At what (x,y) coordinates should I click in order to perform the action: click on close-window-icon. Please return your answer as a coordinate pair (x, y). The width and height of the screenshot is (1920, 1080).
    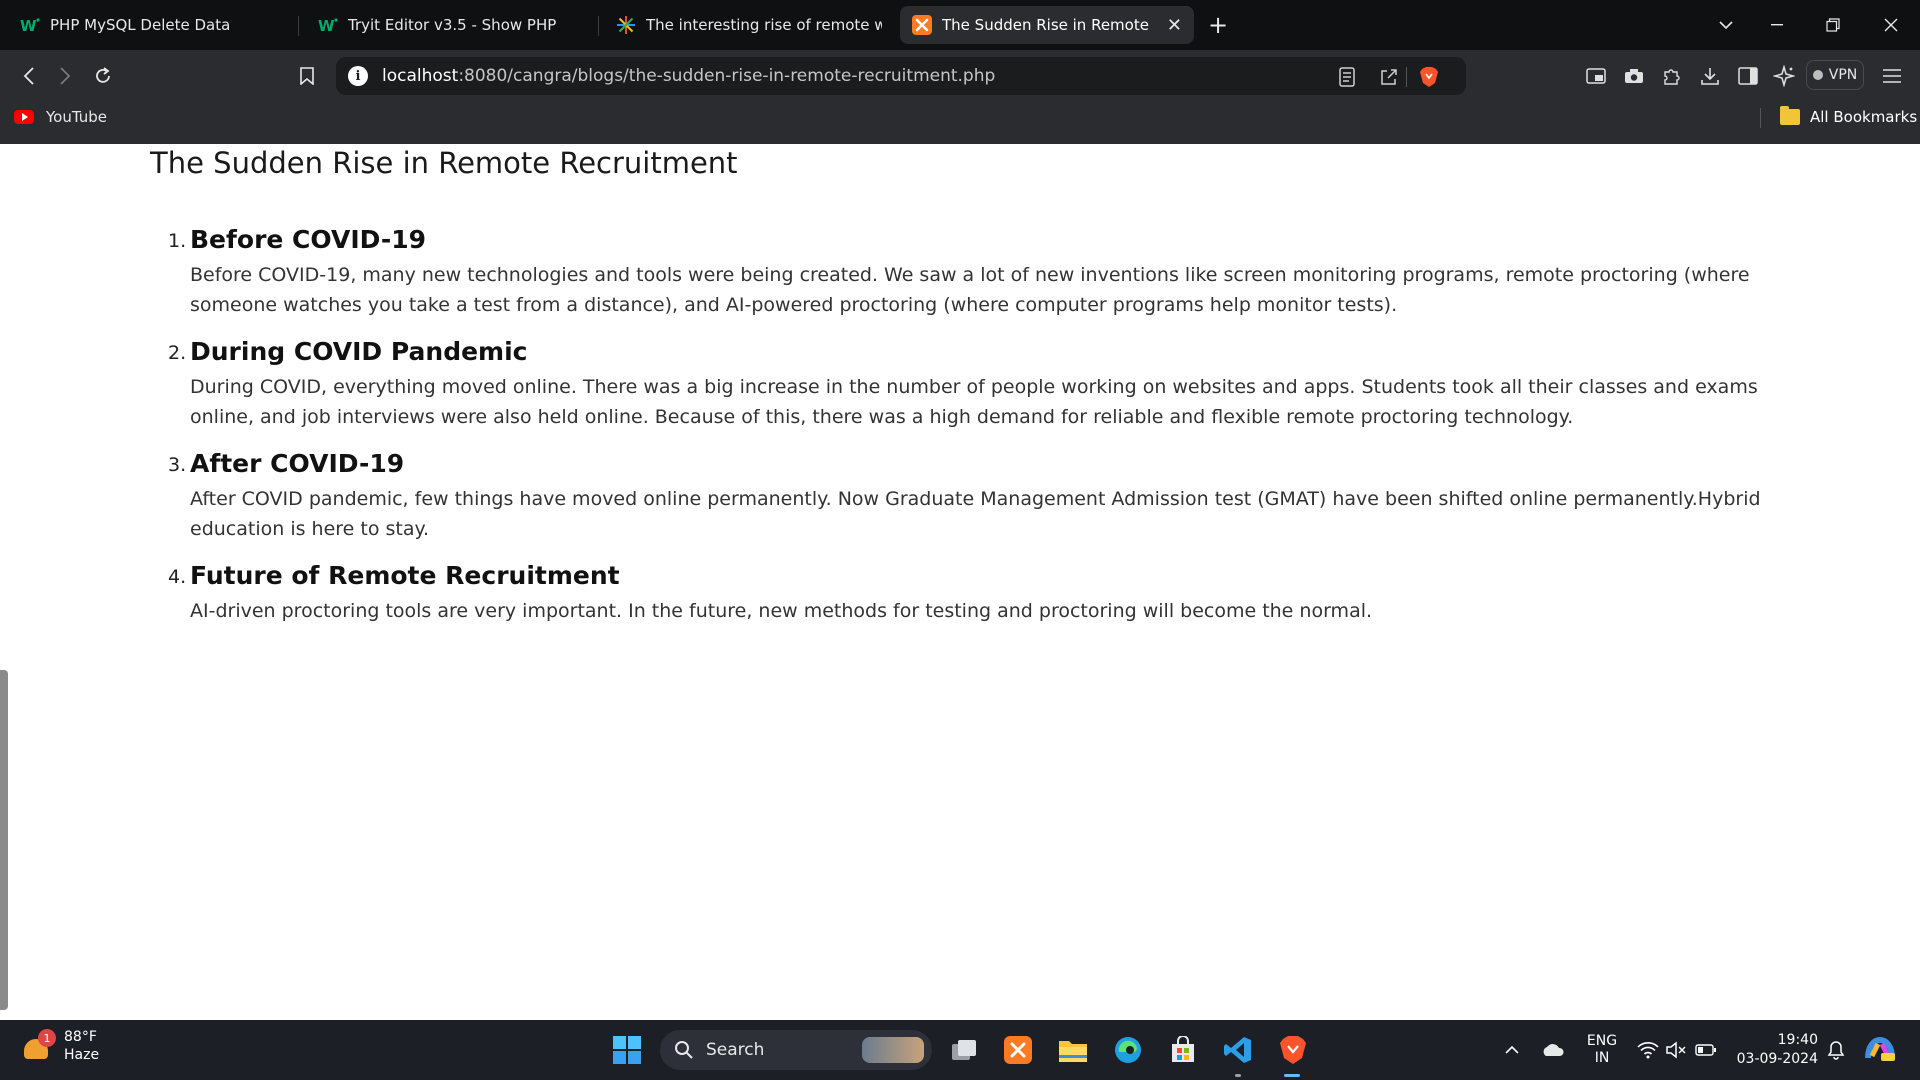
    Looking at the image, I should click on (1891, 25).